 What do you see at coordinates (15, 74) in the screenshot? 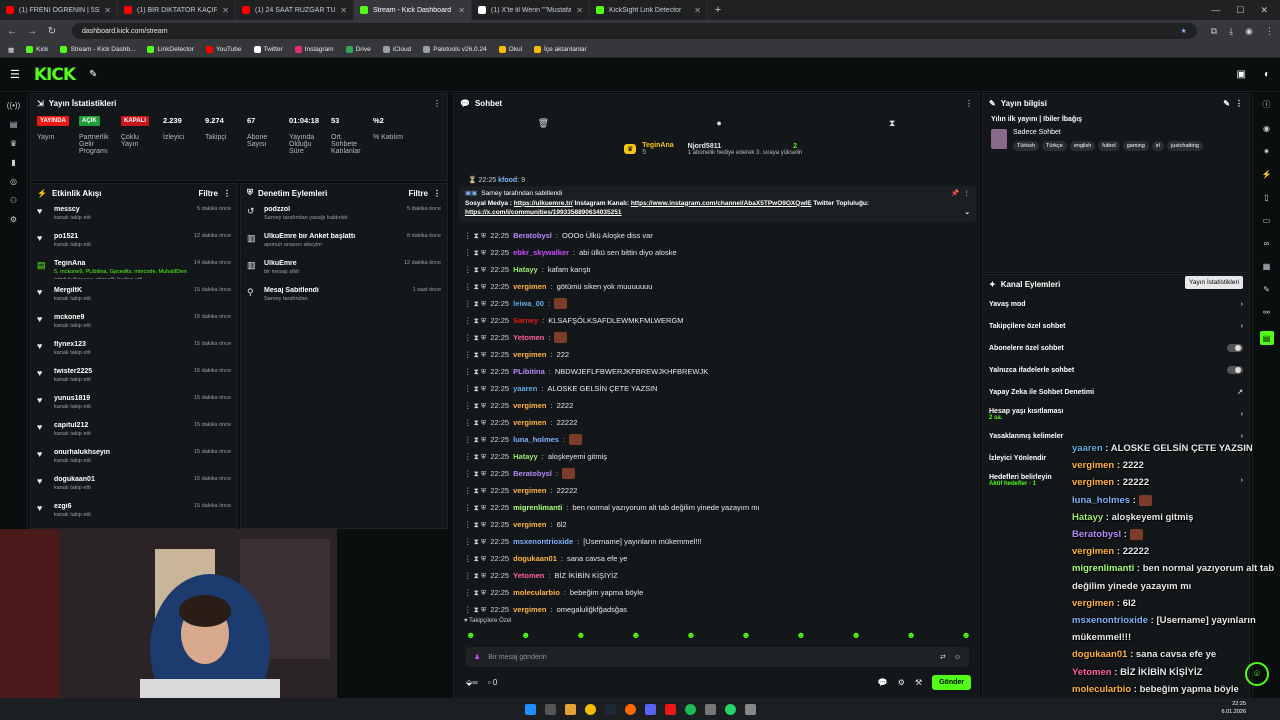
I see `hamburger-icon: ☰` at bounding box center [15, 74].